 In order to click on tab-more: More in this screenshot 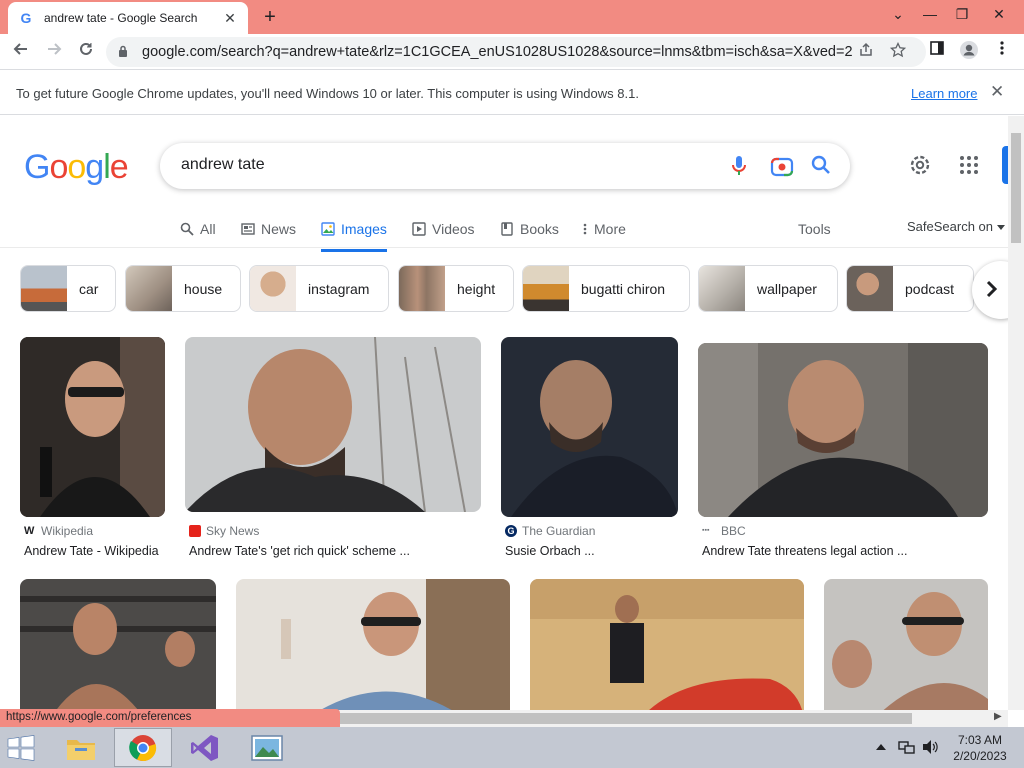, I will do `click(604, 229)`.